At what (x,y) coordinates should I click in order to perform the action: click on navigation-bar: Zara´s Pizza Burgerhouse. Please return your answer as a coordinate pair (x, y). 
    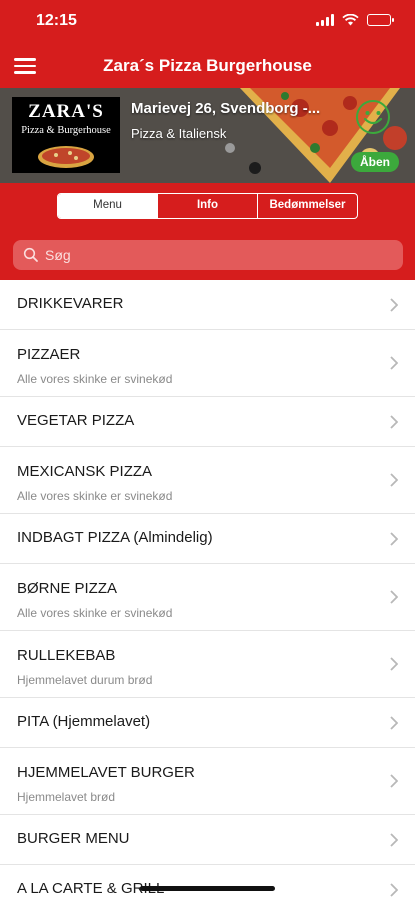
    Looking at the image, I should click on (207, 66).